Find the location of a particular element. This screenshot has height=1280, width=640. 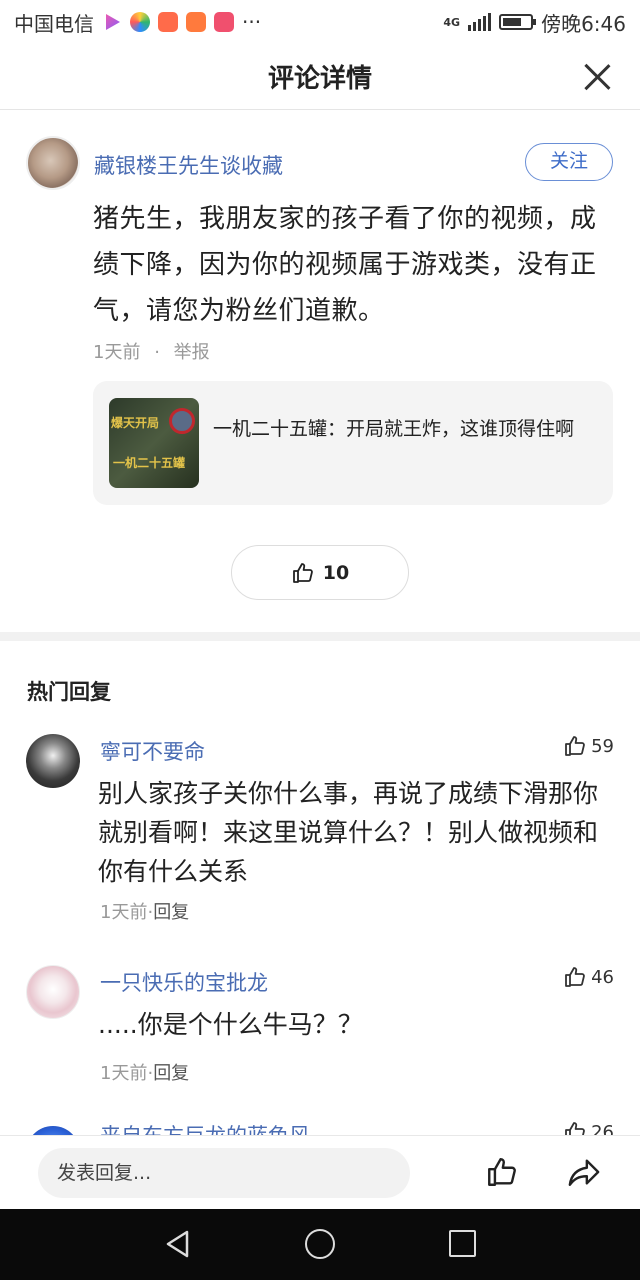

thumb-stamp-icon is located at coordinates (182, 421).